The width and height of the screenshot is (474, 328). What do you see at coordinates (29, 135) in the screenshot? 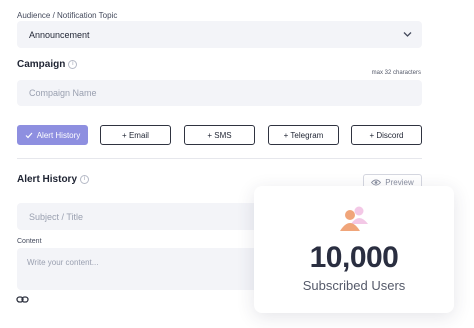
I see `check-icon` at bounding box center [29, 135].